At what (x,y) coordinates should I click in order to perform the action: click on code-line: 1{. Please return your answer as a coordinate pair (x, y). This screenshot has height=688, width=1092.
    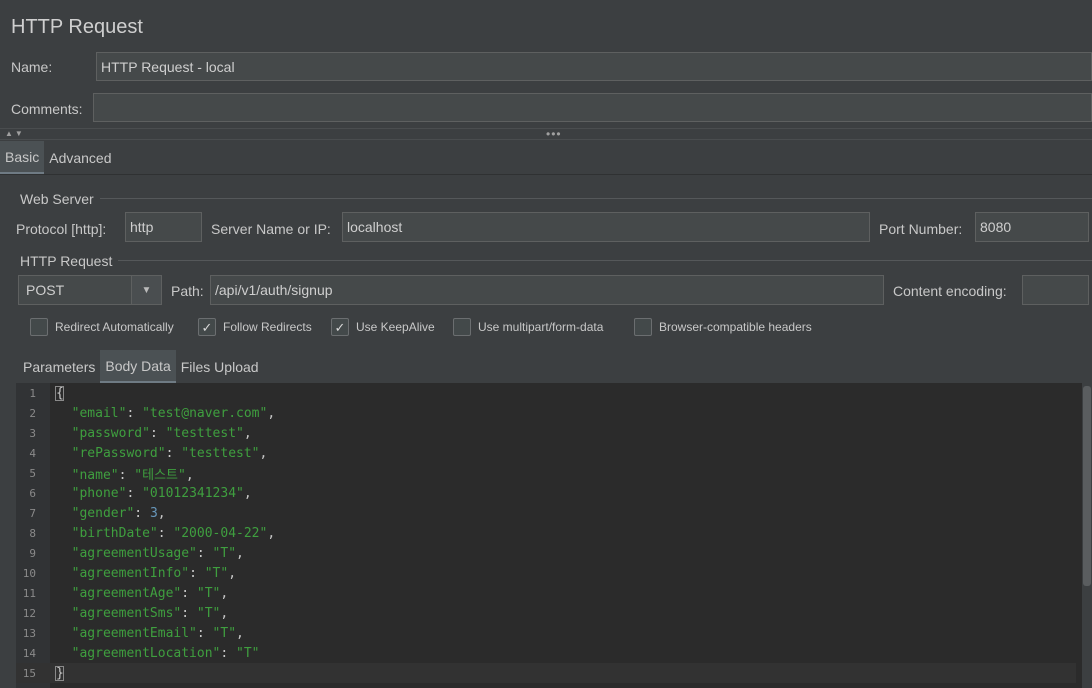
    Looking at the image, I should click on (546, 393).